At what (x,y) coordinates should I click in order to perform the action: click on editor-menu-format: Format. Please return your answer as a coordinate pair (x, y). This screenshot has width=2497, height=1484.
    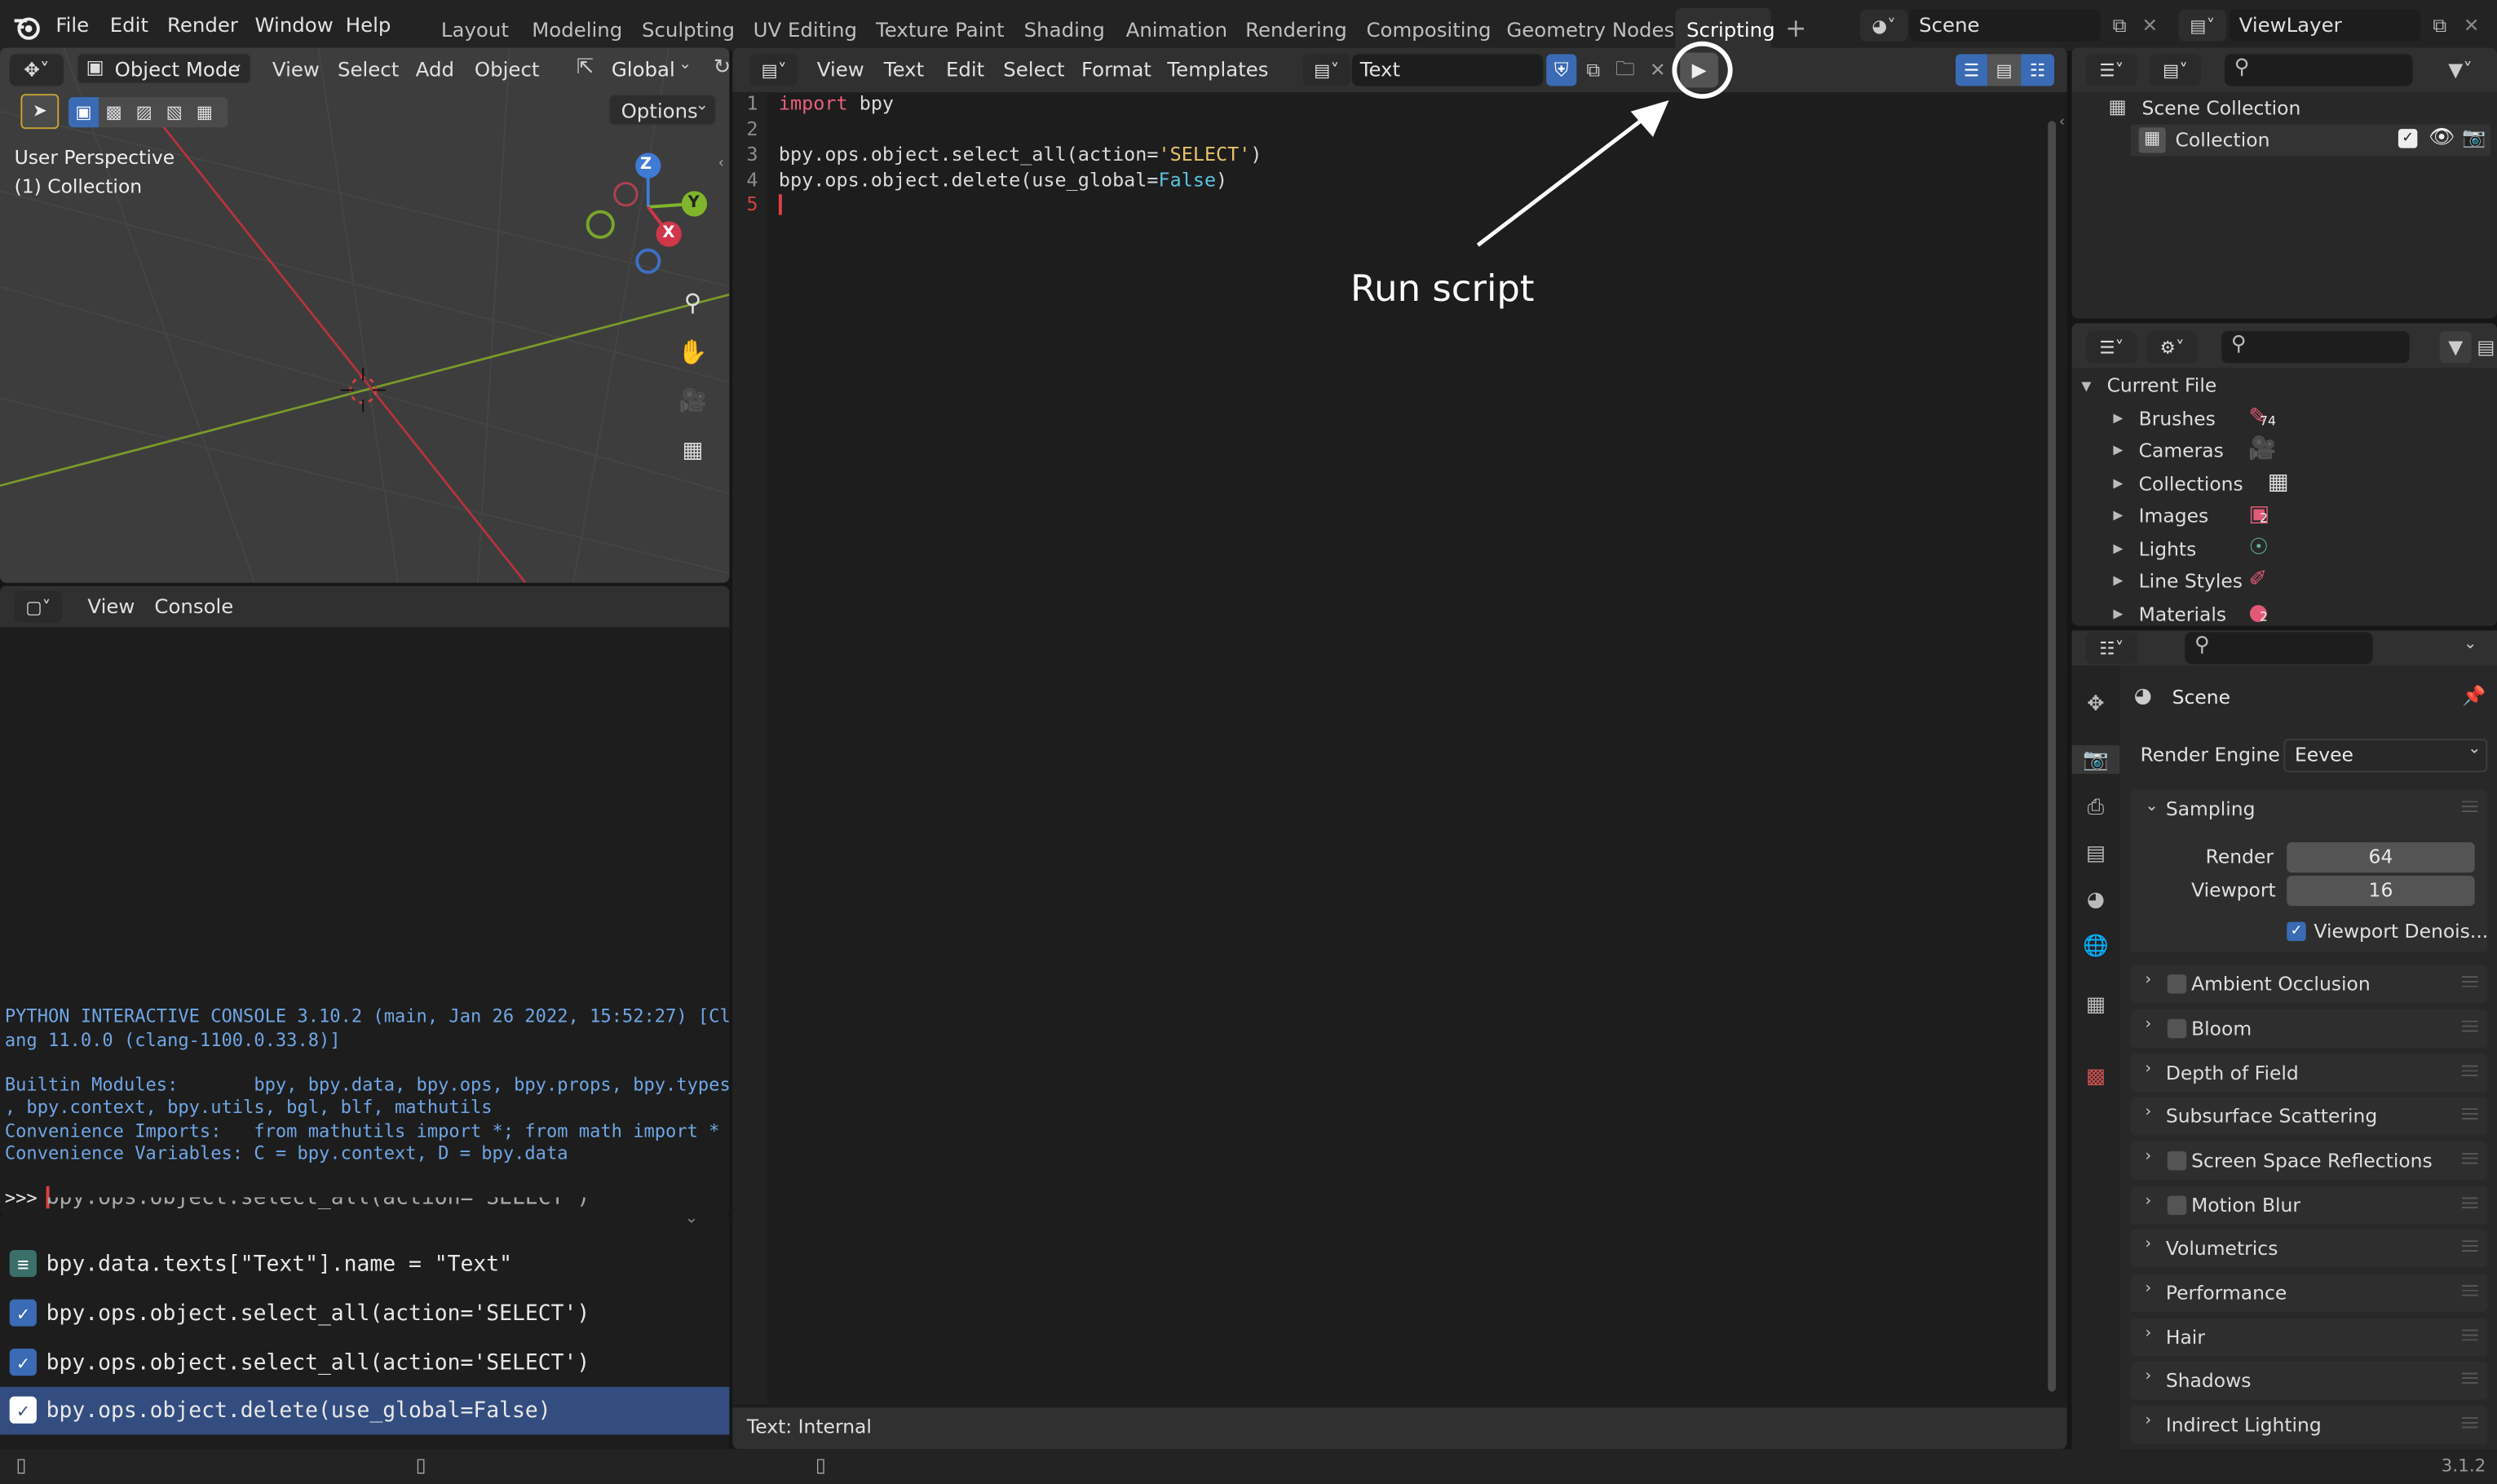
    Looking at the image, I should click on (1116, 69).